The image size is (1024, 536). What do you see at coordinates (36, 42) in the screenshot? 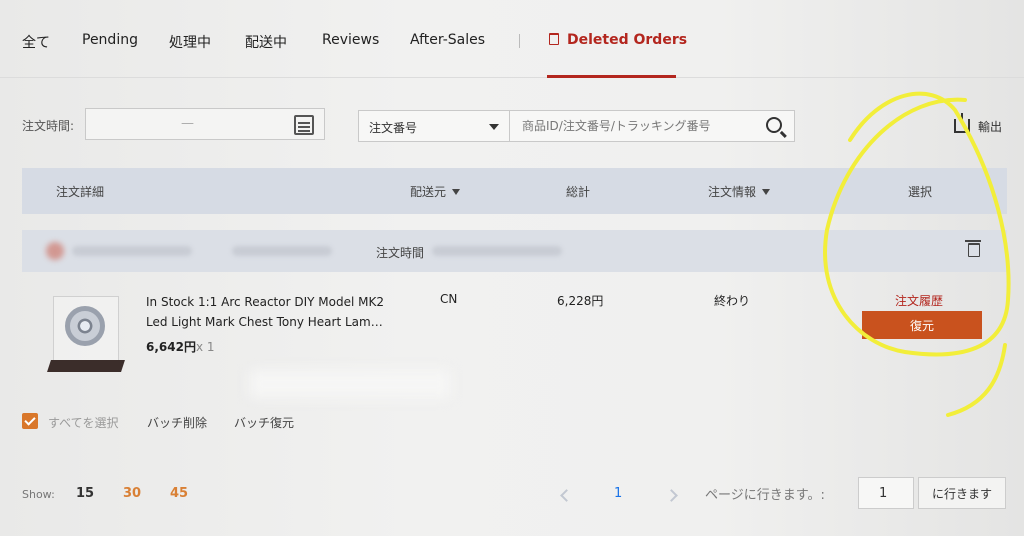
I see `tab-all: 全て` at bounding box center [36, 42].